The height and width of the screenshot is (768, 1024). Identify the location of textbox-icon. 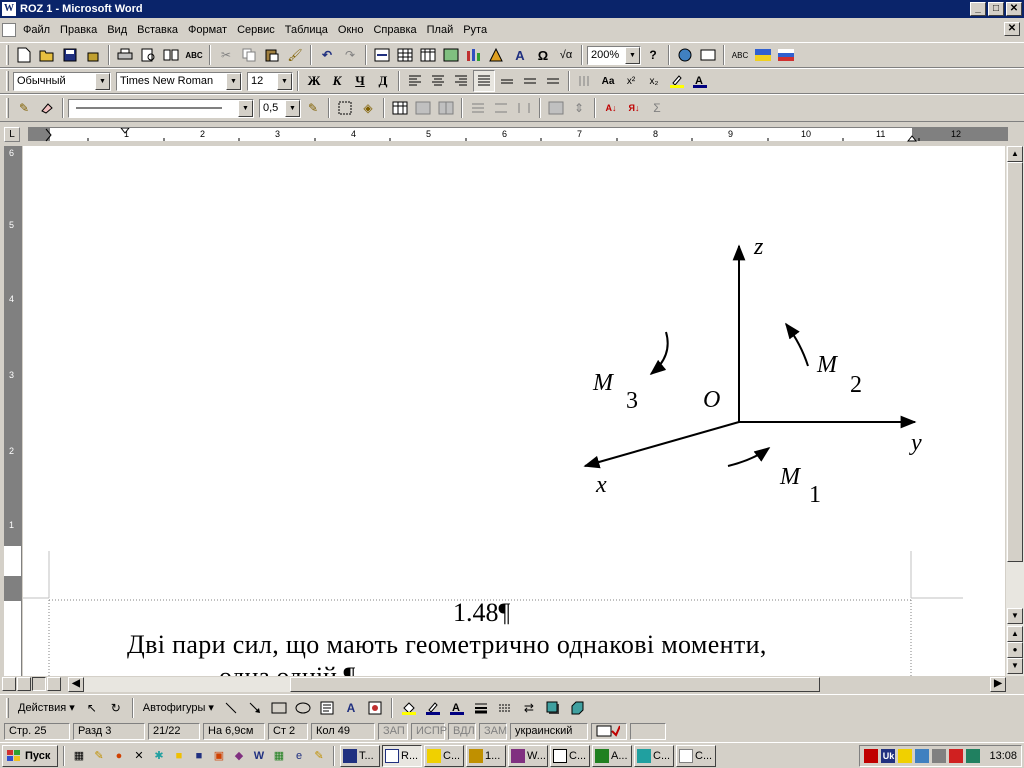
(327, 708).